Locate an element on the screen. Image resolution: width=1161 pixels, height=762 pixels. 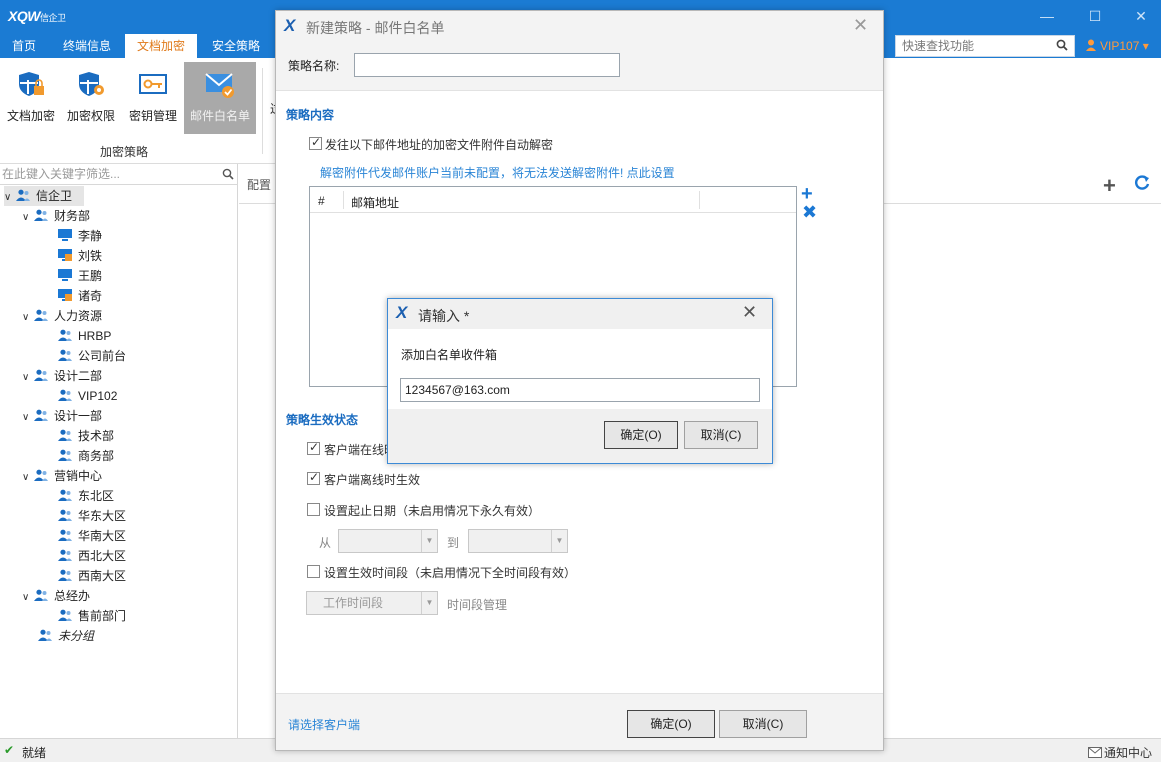
from-label: 从 is located at coordinates (325, 543).